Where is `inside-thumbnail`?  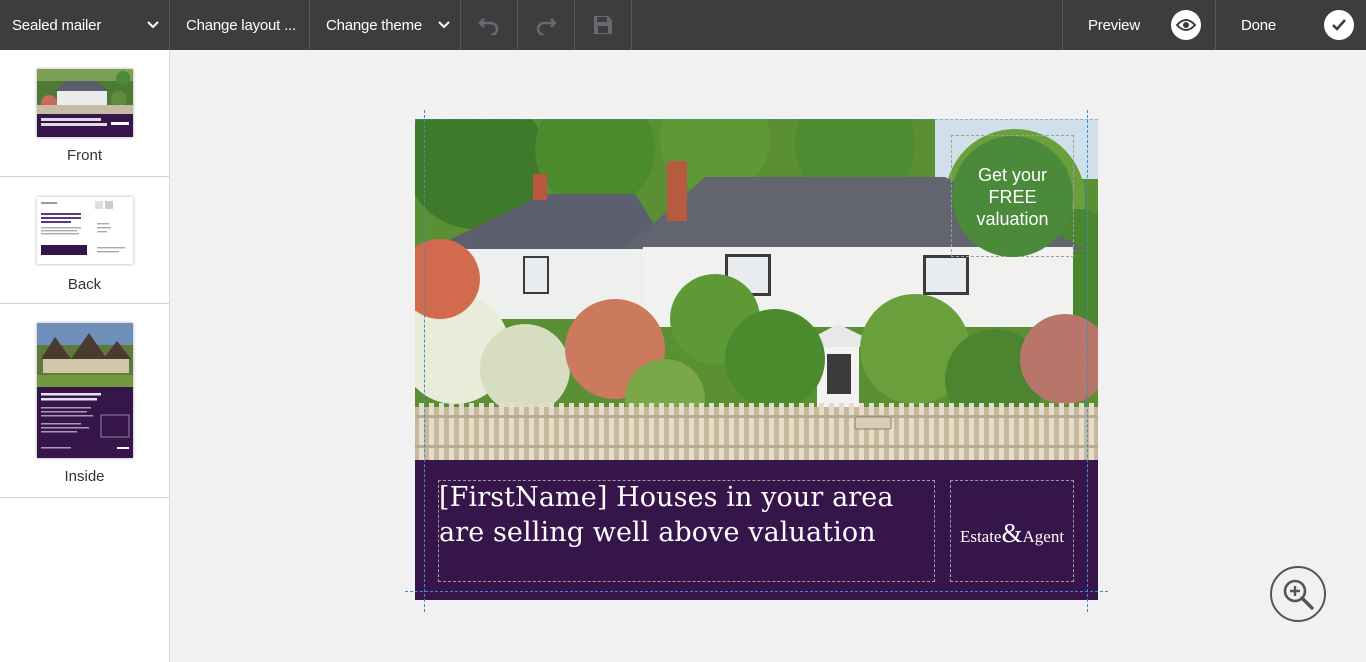 inside-thumbnail is located at coordinates (84, 390).